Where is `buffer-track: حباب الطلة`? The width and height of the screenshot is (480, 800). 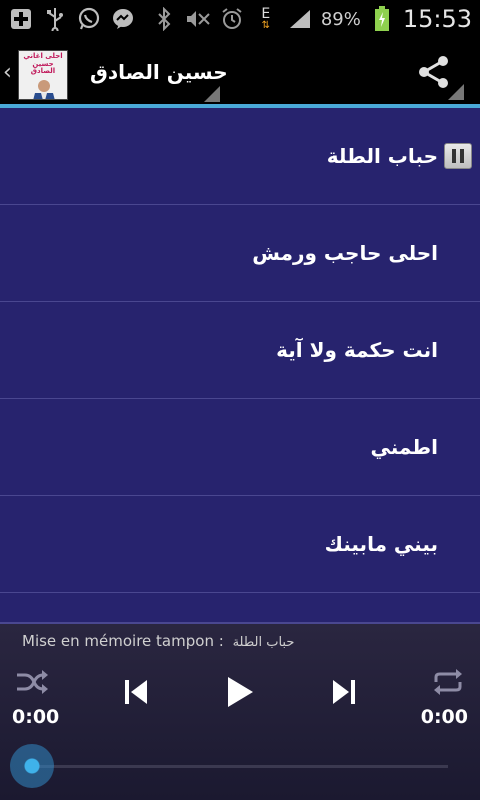
buffer-track: حباب الطلة is located at coordinates (263, 642).